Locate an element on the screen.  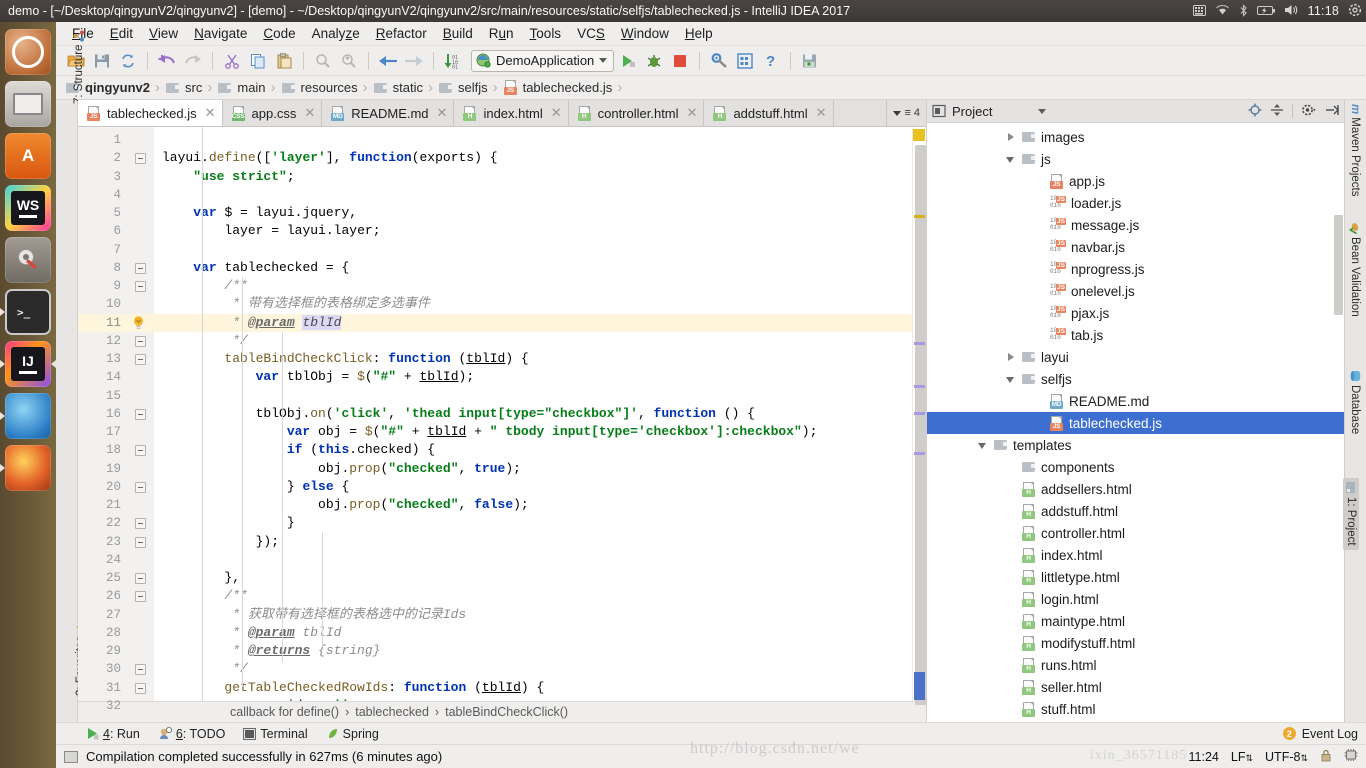
tool-window-structure: 7: Structure is located at coordinates (79, 67).